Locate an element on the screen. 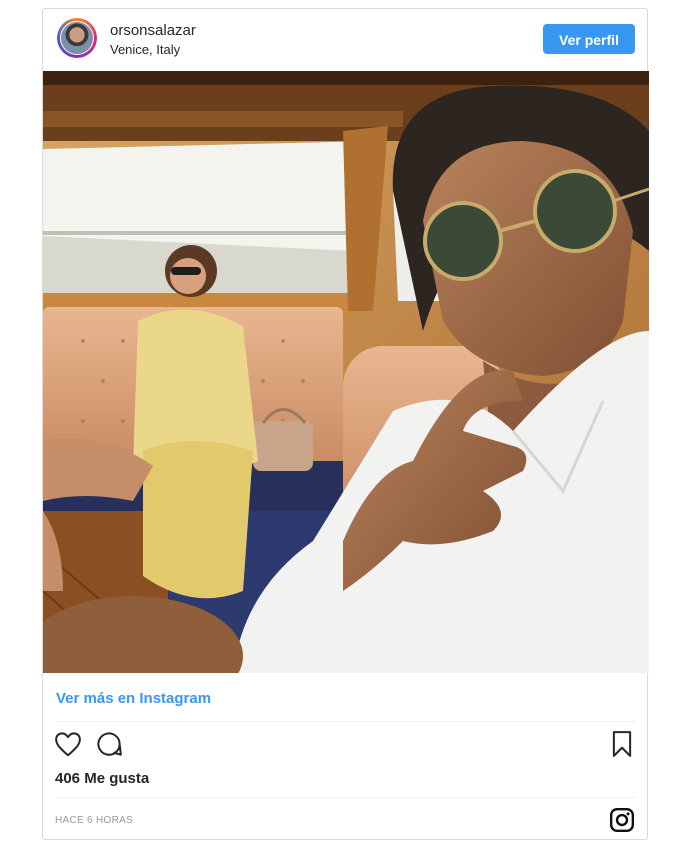 The image size is (700, 850). username: orsonsalazar is located at coordinates (153, 30).